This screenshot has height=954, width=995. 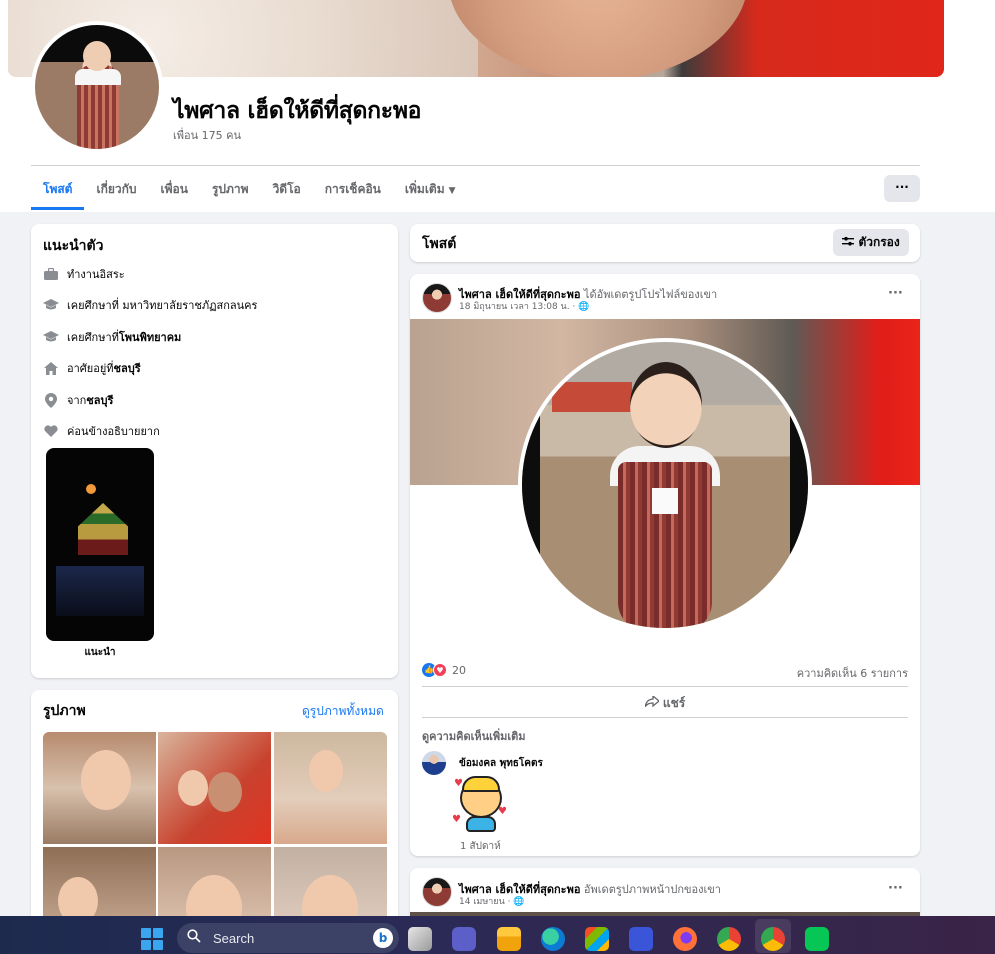 What do you see at coordinates (531, 485) in the screenshot?
I see `photo-edge-left` at bounding box center [531, 485].